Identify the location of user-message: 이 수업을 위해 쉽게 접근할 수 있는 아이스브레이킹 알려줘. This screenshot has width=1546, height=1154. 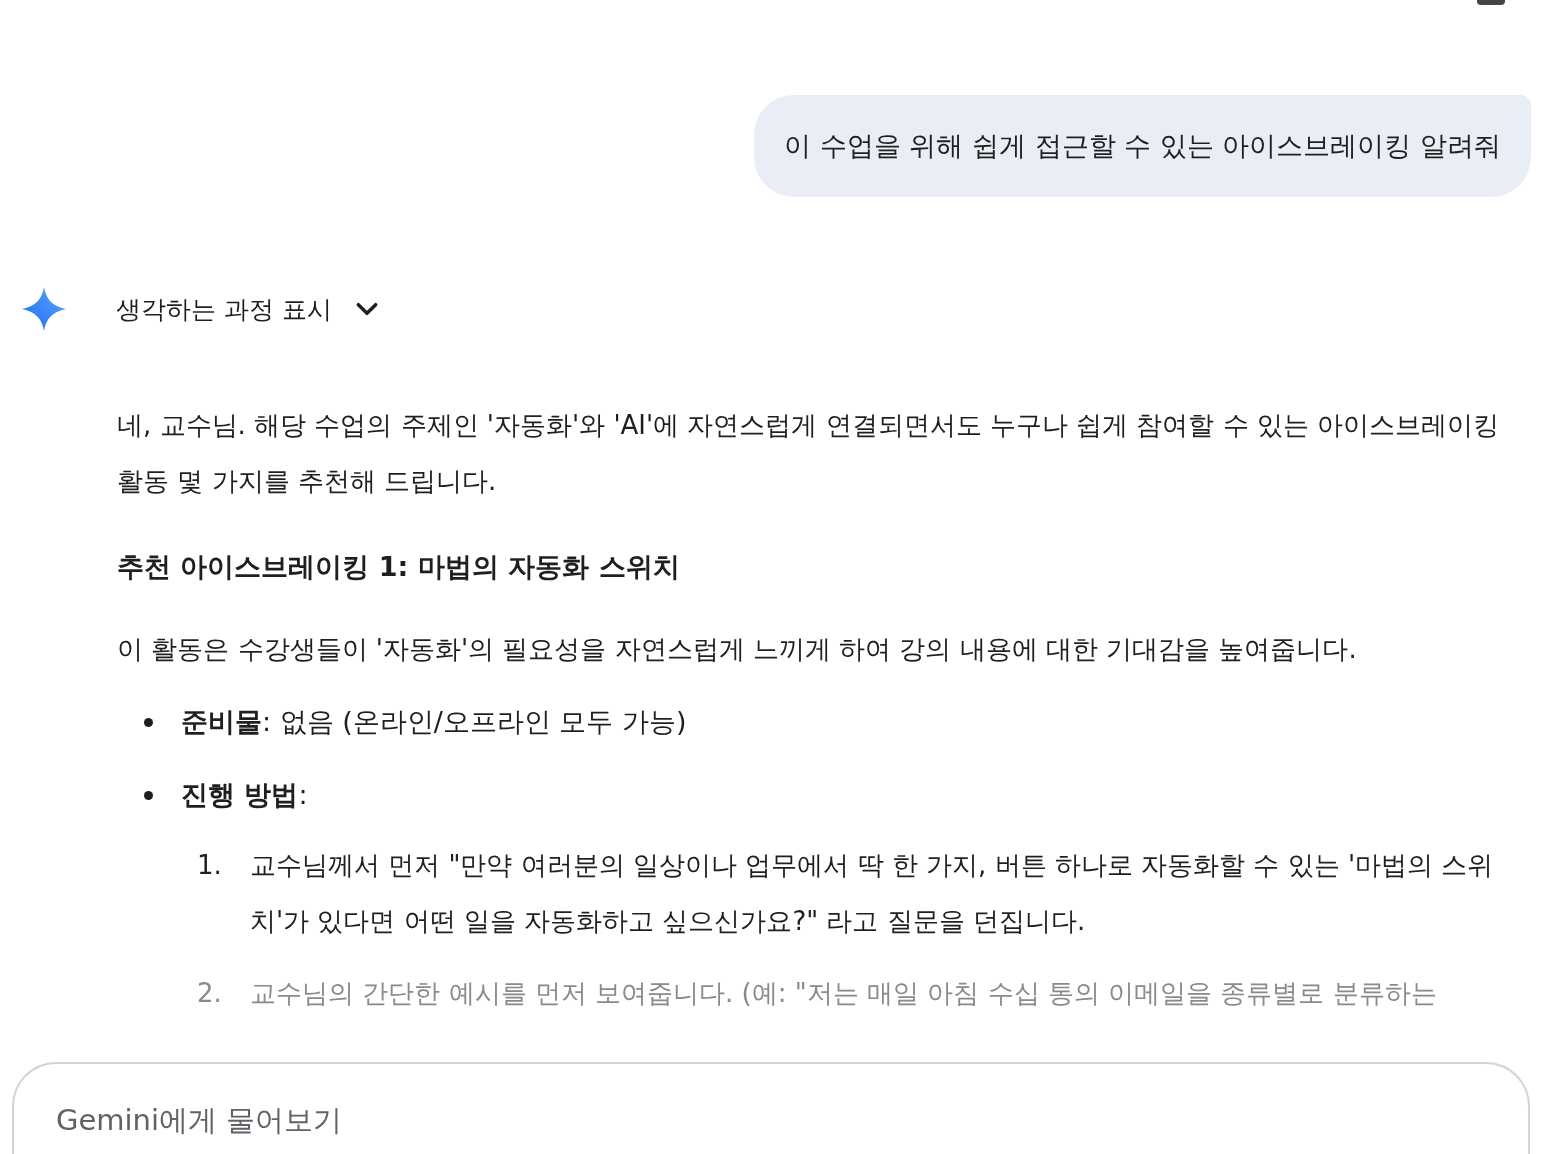
(1142, 146).